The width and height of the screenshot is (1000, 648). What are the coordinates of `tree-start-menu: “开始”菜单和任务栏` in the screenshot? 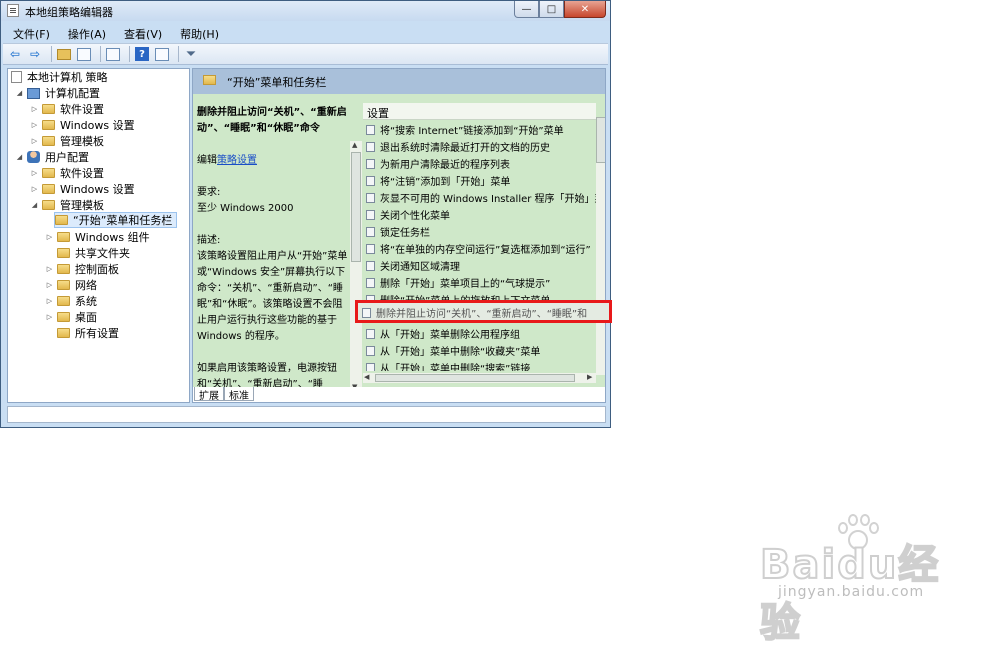 It's located at (116, 220).